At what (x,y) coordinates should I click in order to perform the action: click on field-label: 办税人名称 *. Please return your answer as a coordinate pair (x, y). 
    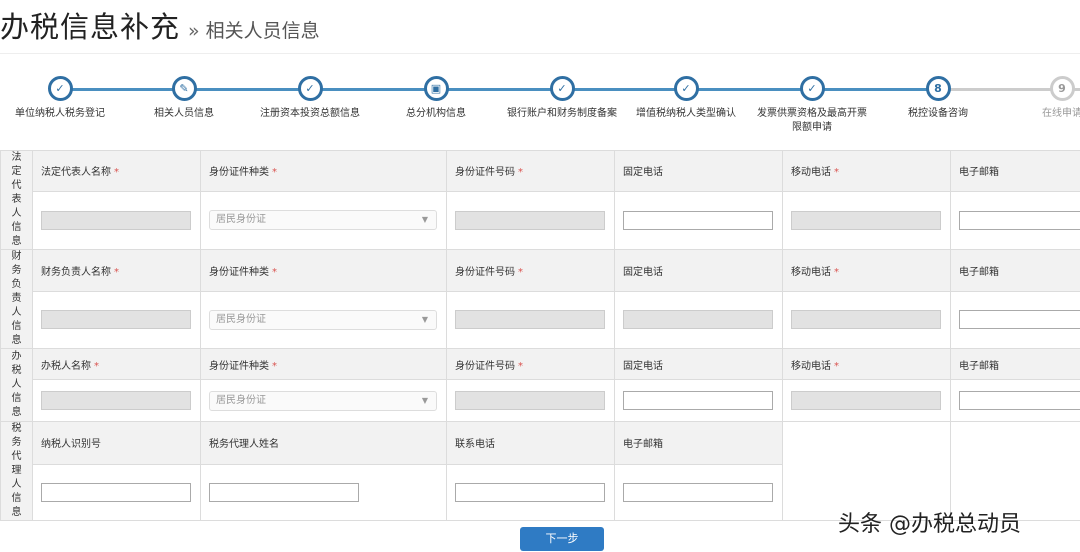
    Looking at the image, I should click on (116, 364).